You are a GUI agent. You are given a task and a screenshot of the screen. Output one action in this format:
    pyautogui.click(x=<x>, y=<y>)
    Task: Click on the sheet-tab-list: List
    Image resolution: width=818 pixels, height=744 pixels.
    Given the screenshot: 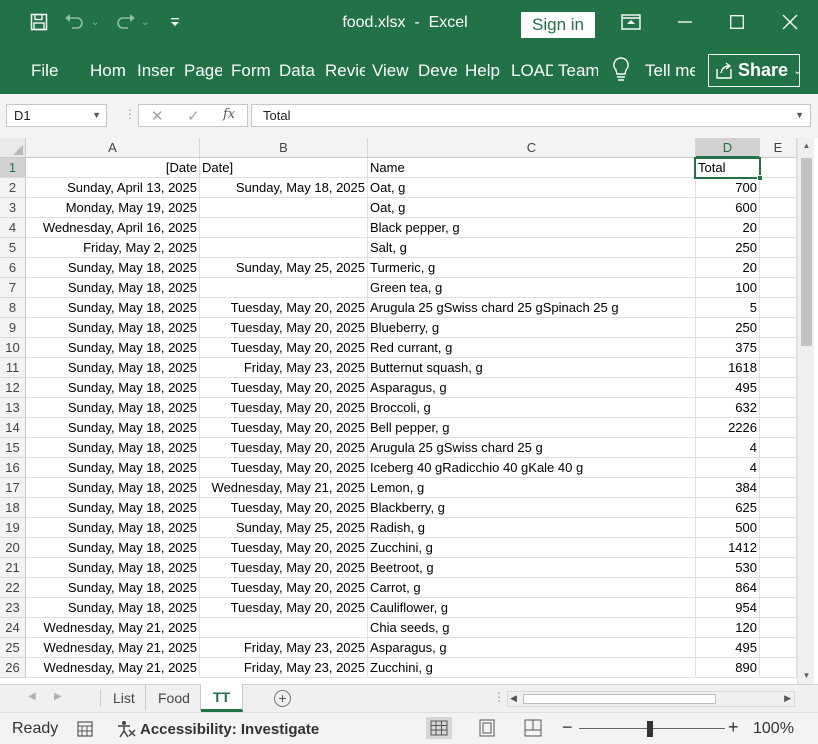 What is the action you would take?
    pyautogui.click(x=124, y=698)
    